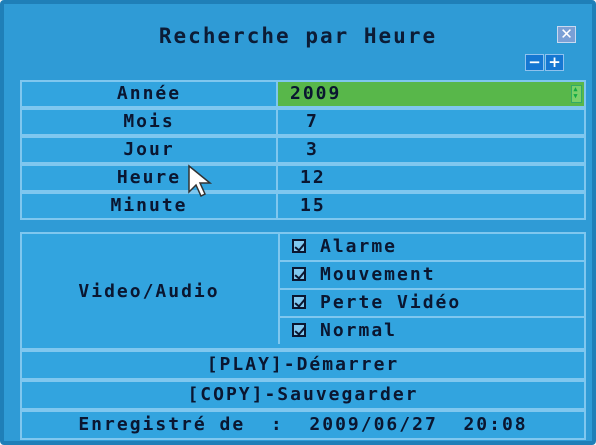 This screenshot has height=445, width=596. What do you see at coordinates (432, 248) in the screenshot?
I see `option-alarme: Alarme` at bounding box center [432, 248].